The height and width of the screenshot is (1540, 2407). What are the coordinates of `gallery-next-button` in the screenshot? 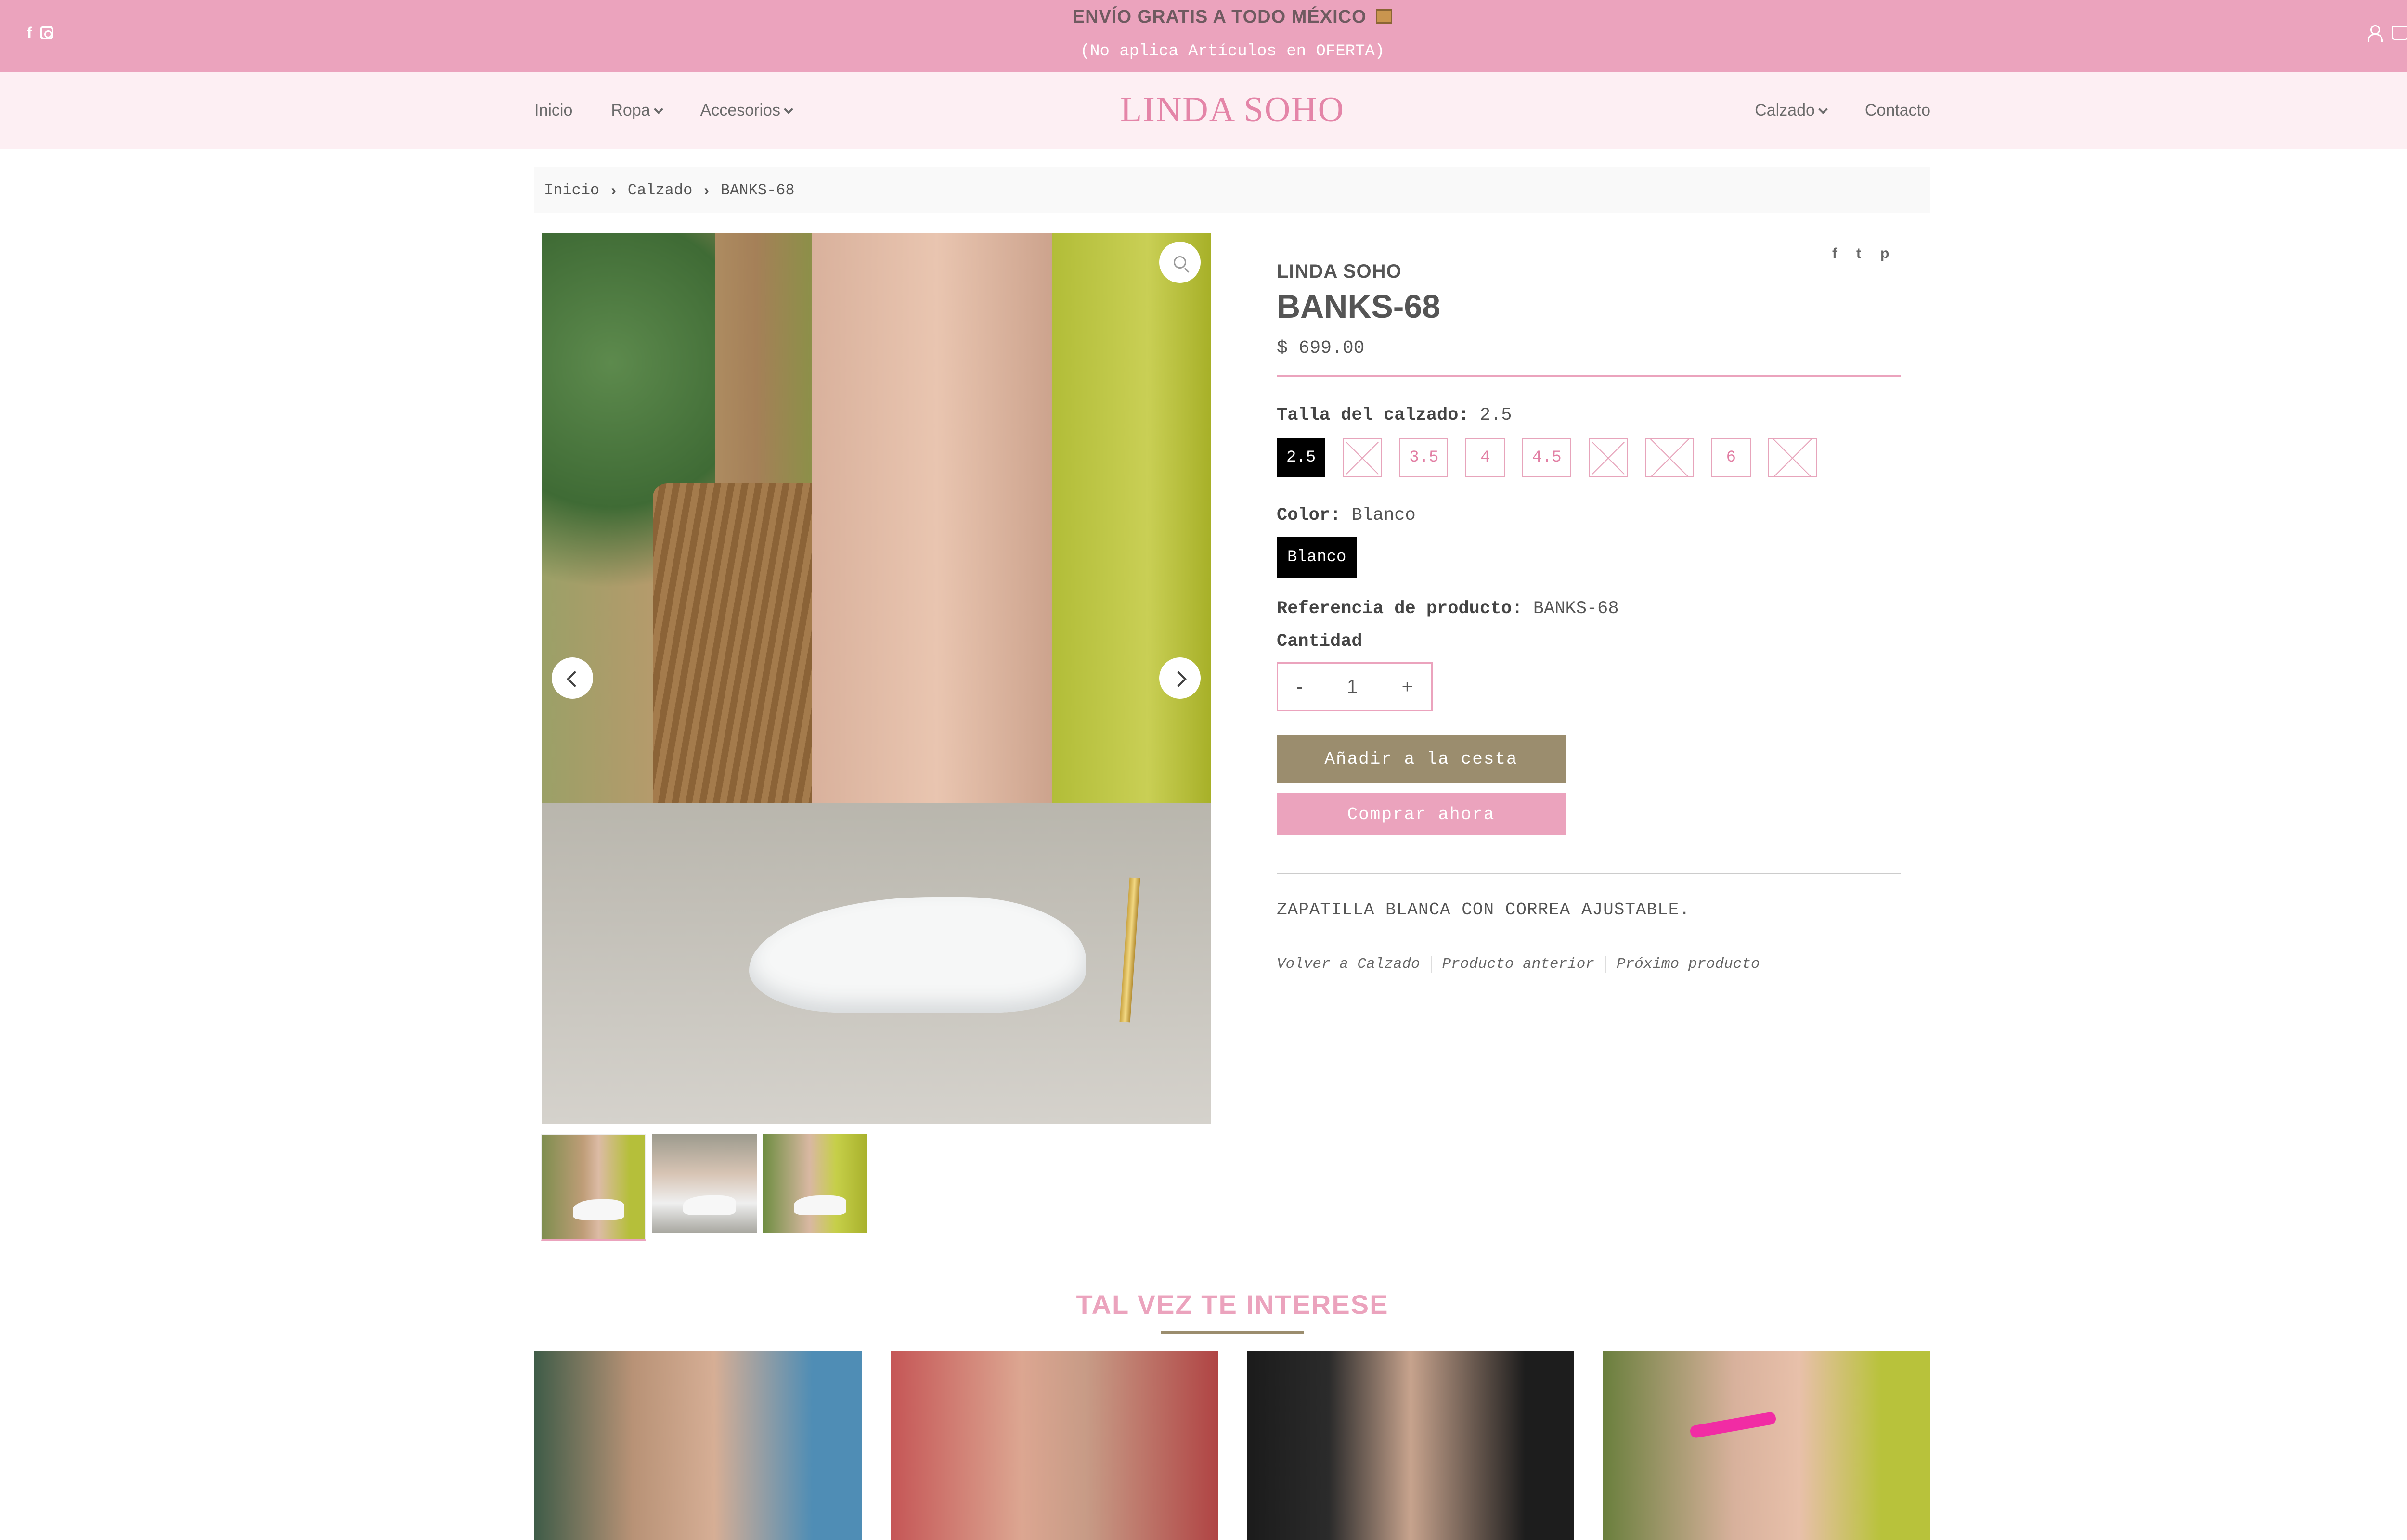 It's located at (1180, 678).